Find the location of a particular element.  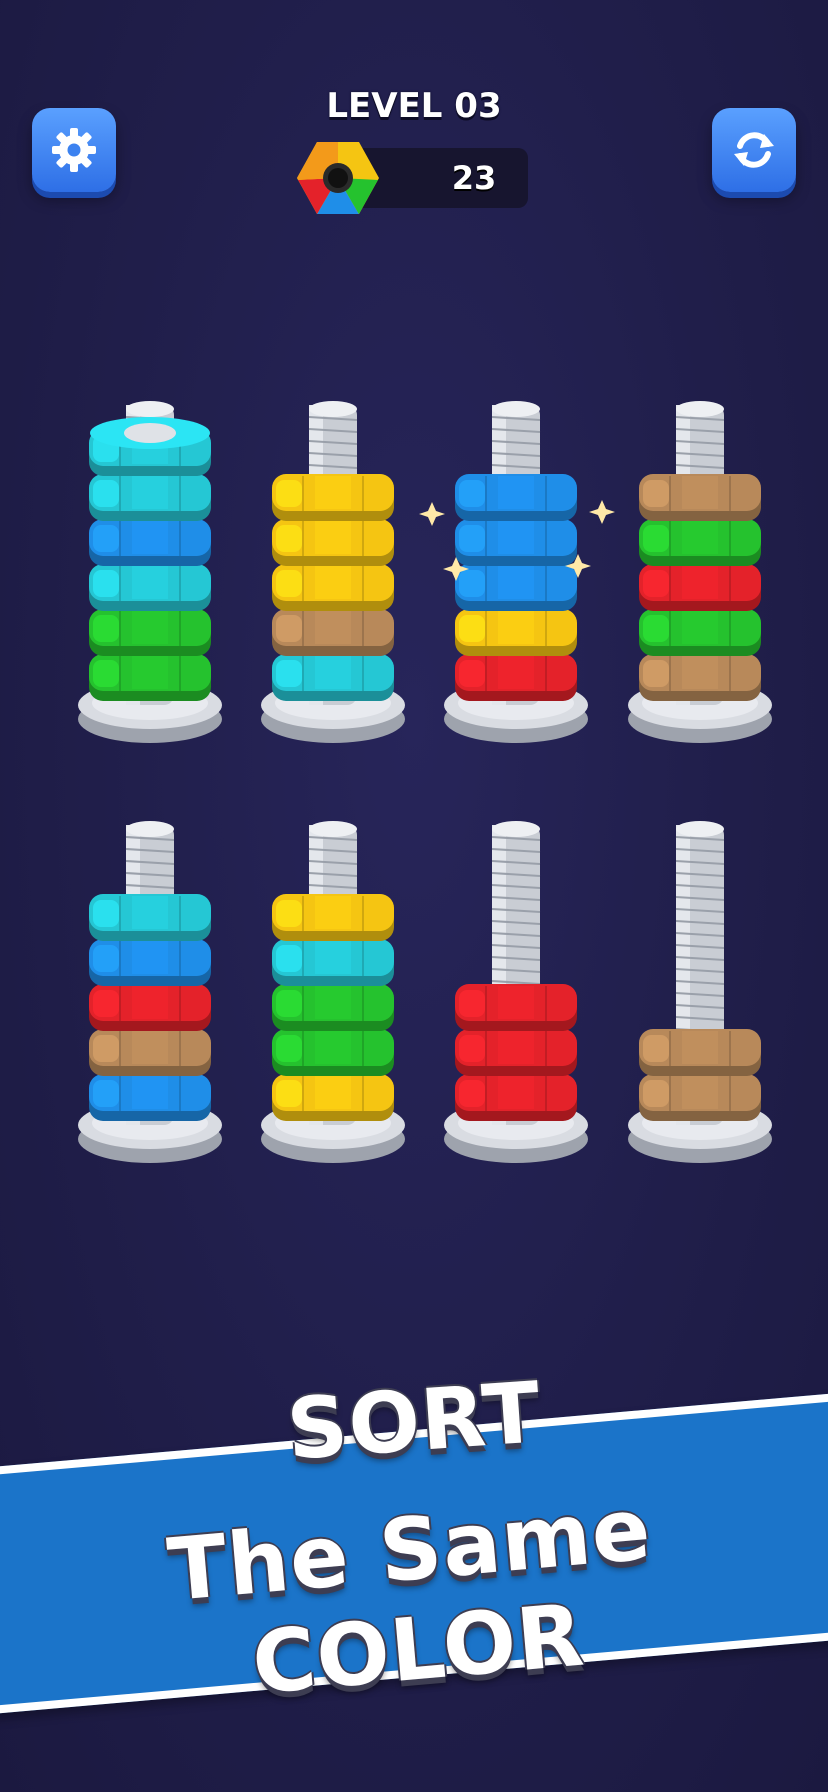

moves-count: 23 is located at coordinates (474, 178).